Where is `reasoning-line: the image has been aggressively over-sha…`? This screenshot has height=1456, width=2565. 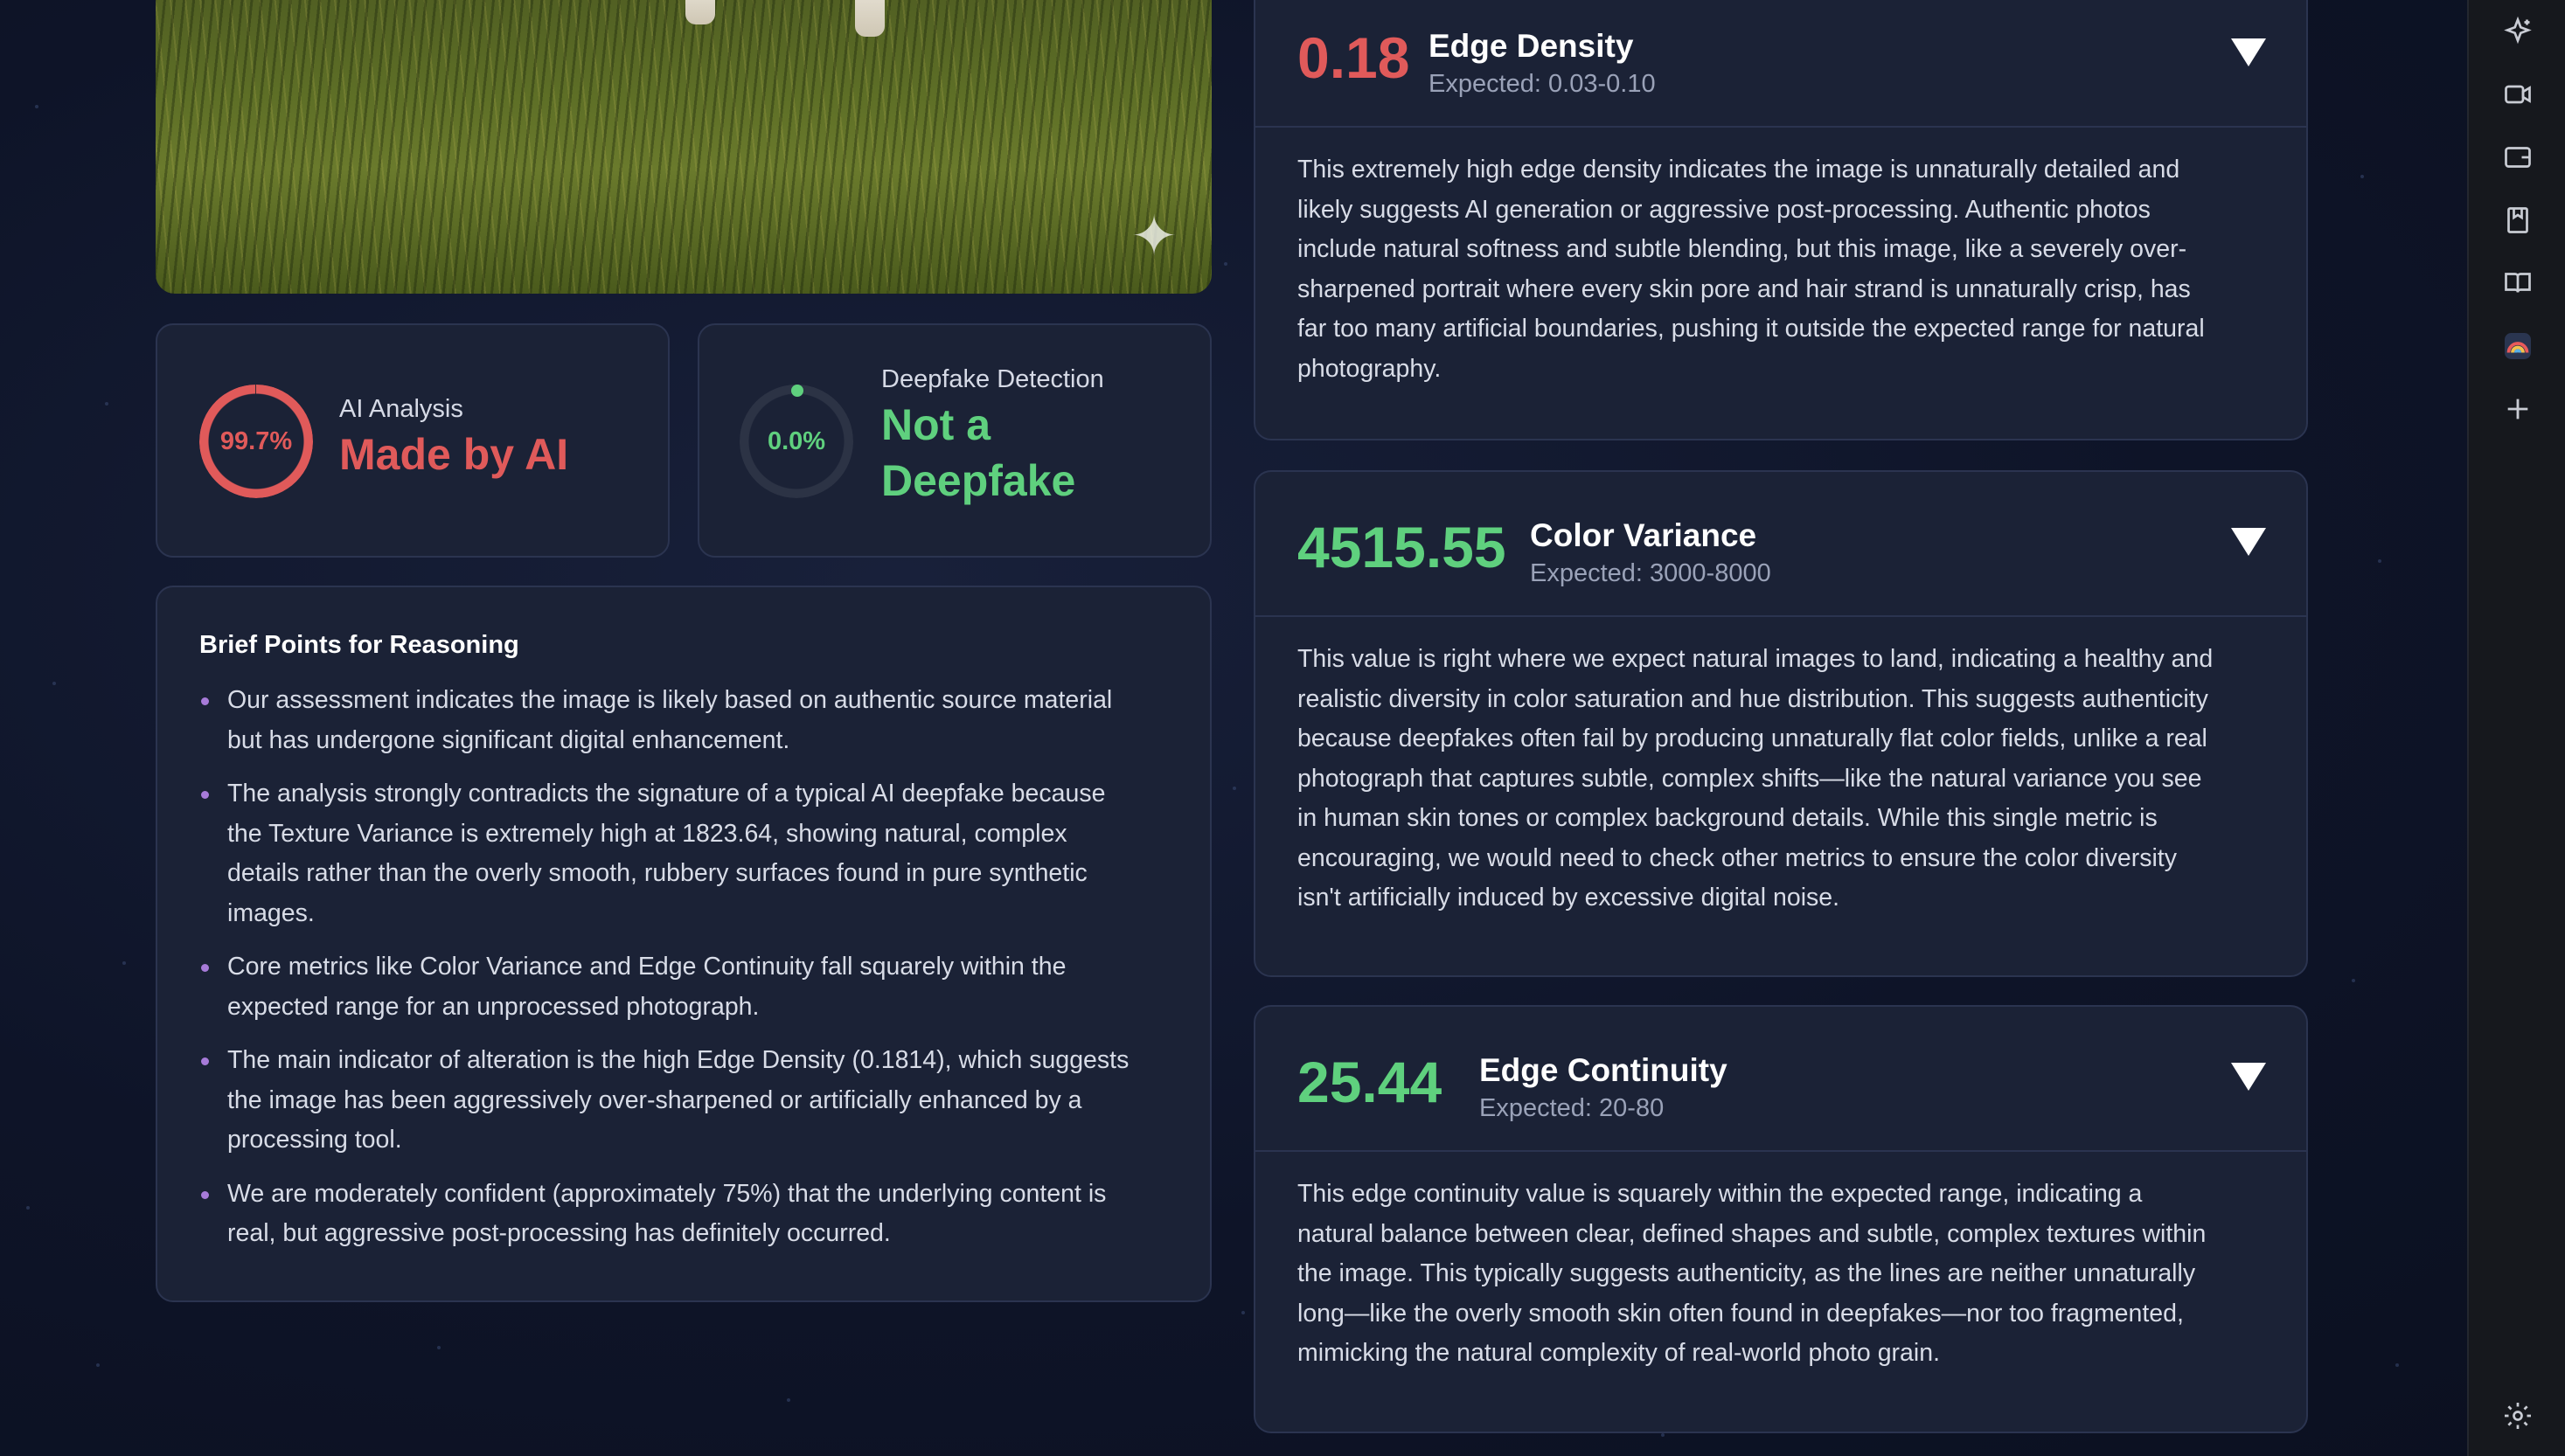 reasoning-line: the image has been aggressively over-sha… is located at coordinates (654, 1099).